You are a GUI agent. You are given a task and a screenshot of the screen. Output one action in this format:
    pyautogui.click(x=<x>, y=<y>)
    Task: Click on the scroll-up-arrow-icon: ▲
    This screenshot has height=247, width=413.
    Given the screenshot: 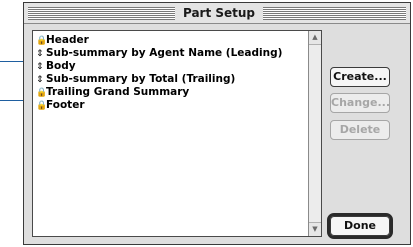 What is the action you would take?
    pyautogui.click(x=315, y=38)
    